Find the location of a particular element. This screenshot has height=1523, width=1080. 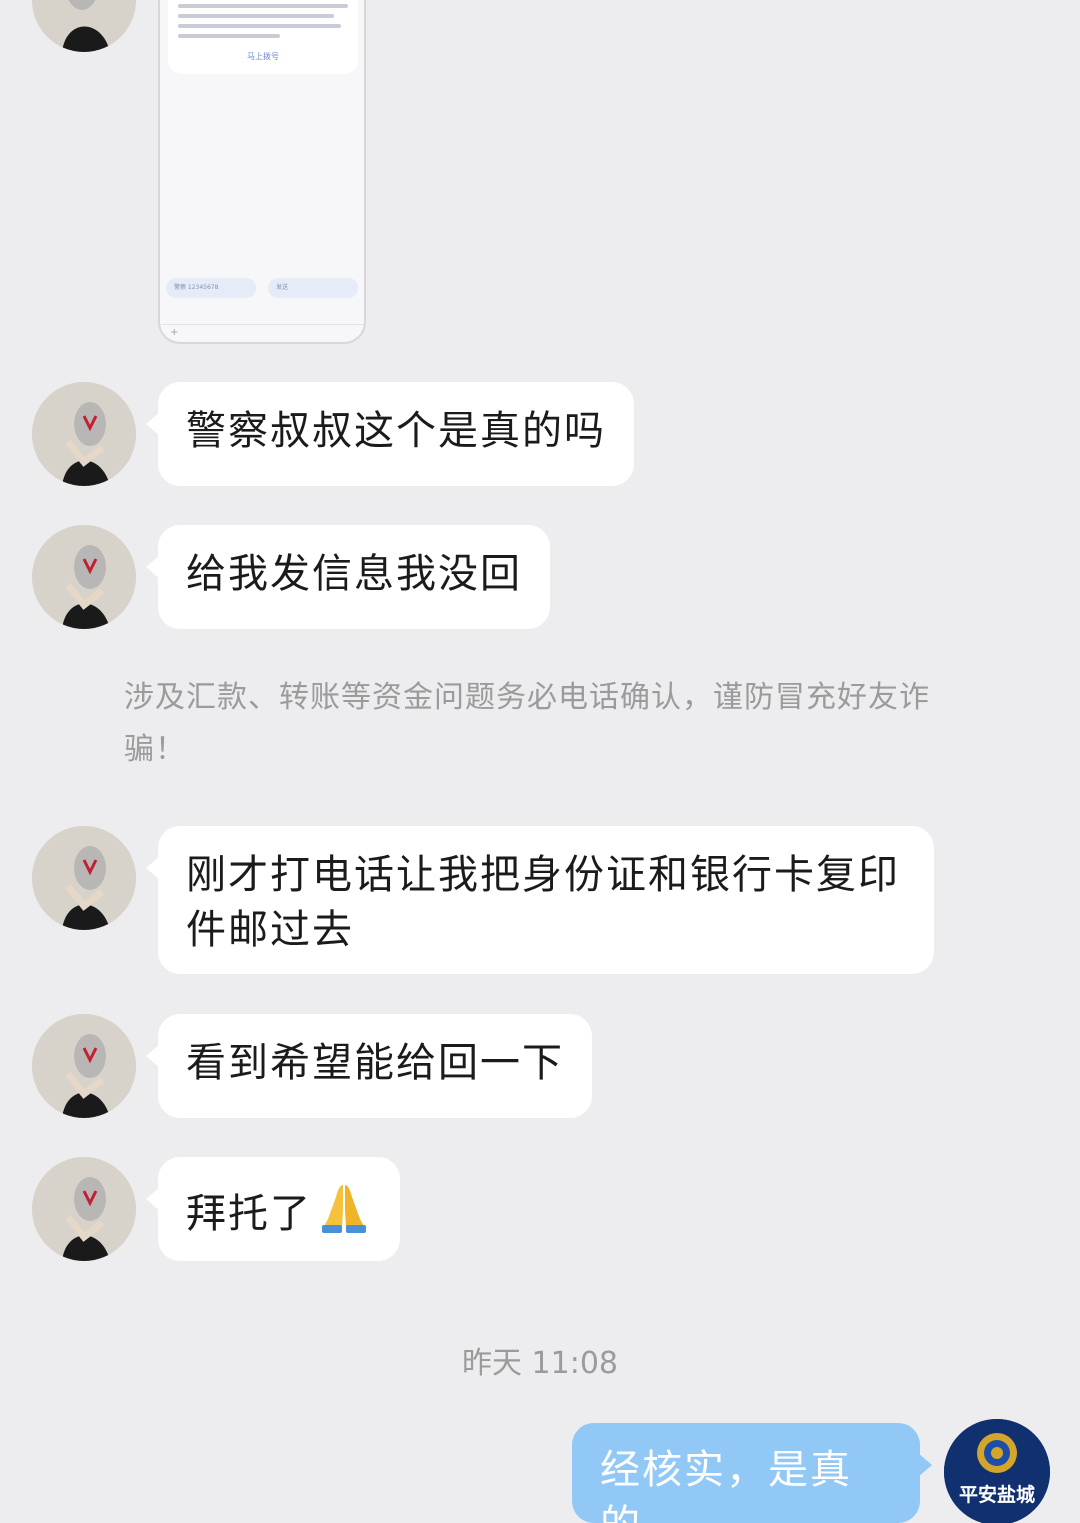

message-bubble: 警察叔叔这个是真的吗 is located at coordinates (390, 434).